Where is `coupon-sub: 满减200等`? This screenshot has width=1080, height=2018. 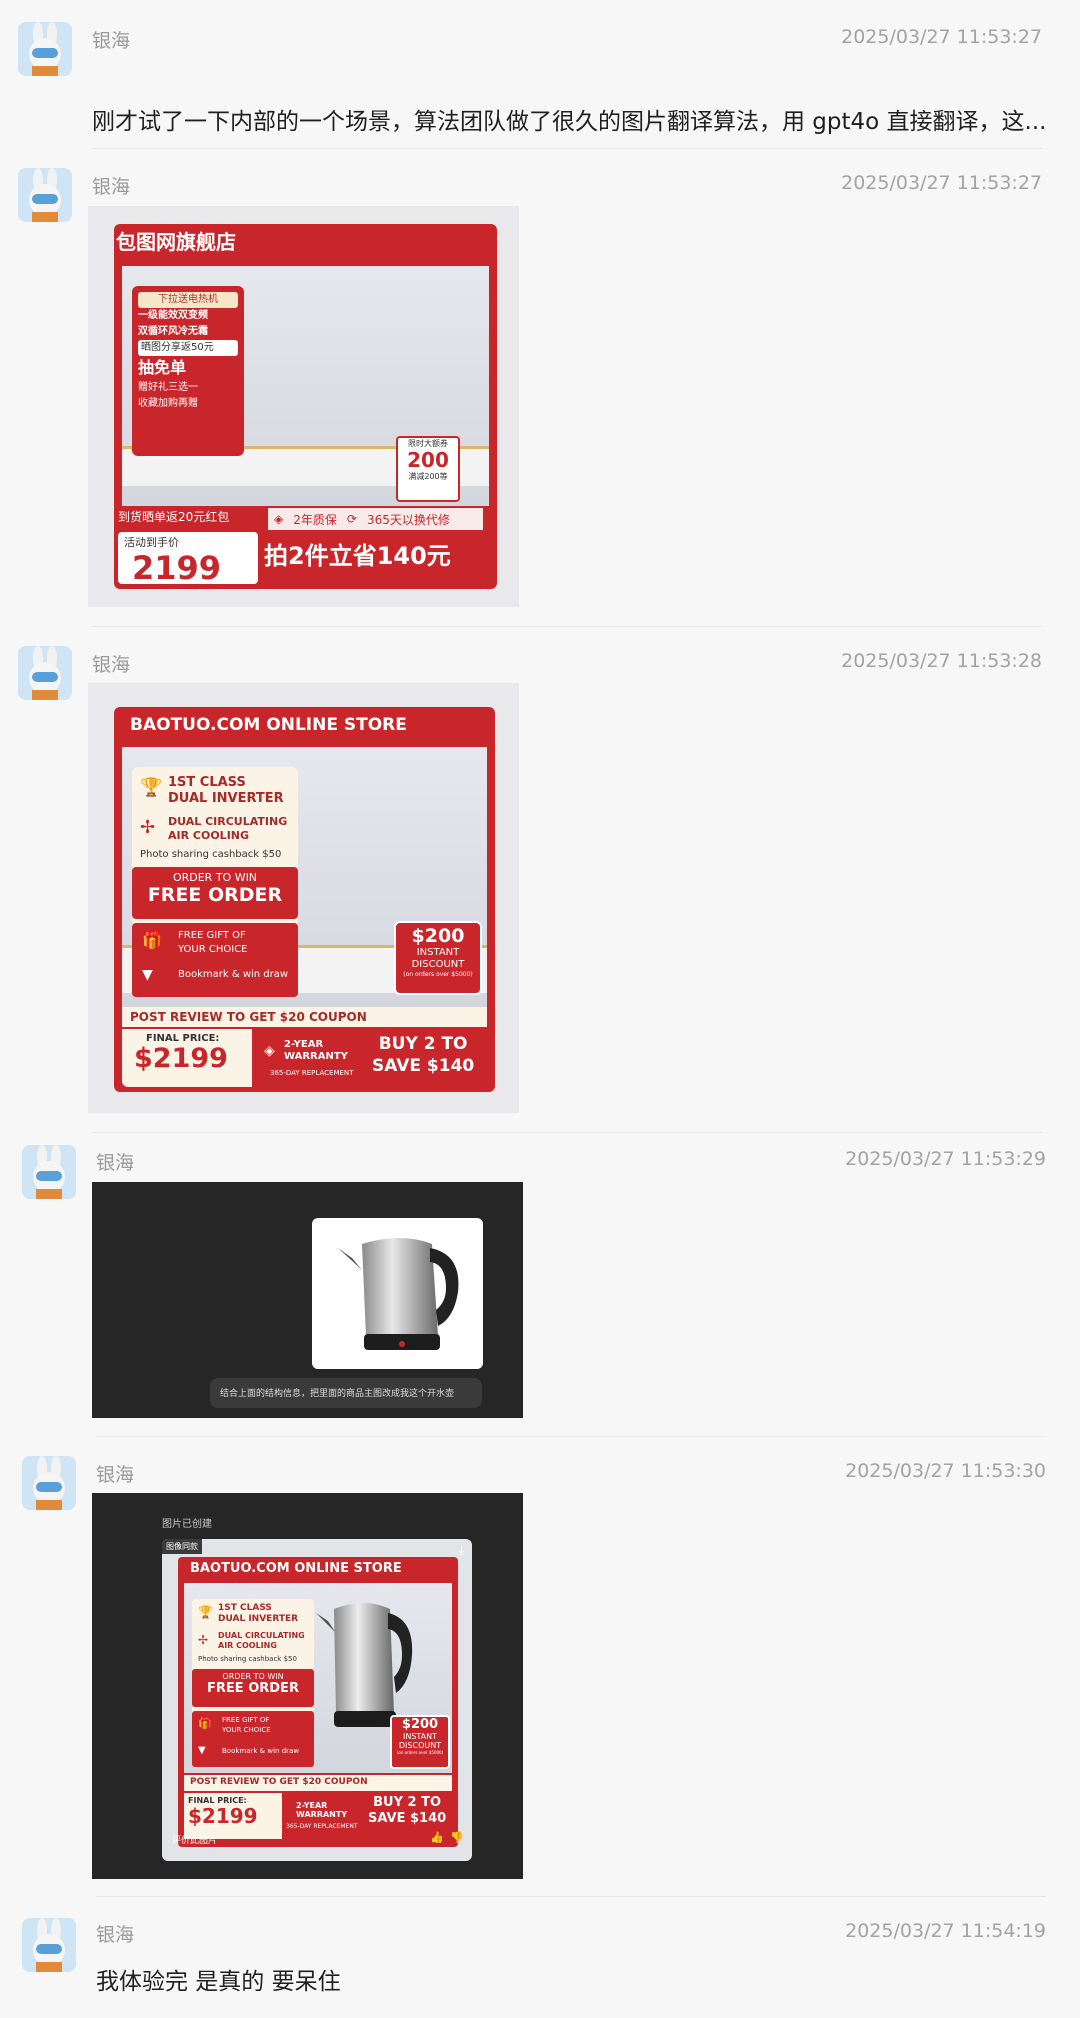 coupon-sub: 满减200等 is located at coordinates (428, 476).